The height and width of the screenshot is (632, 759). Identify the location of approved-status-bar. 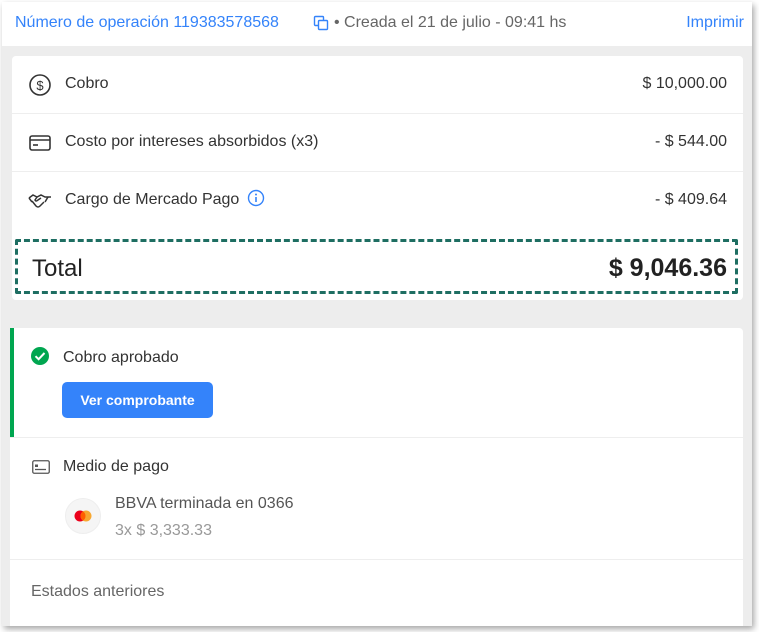
(12, 382).